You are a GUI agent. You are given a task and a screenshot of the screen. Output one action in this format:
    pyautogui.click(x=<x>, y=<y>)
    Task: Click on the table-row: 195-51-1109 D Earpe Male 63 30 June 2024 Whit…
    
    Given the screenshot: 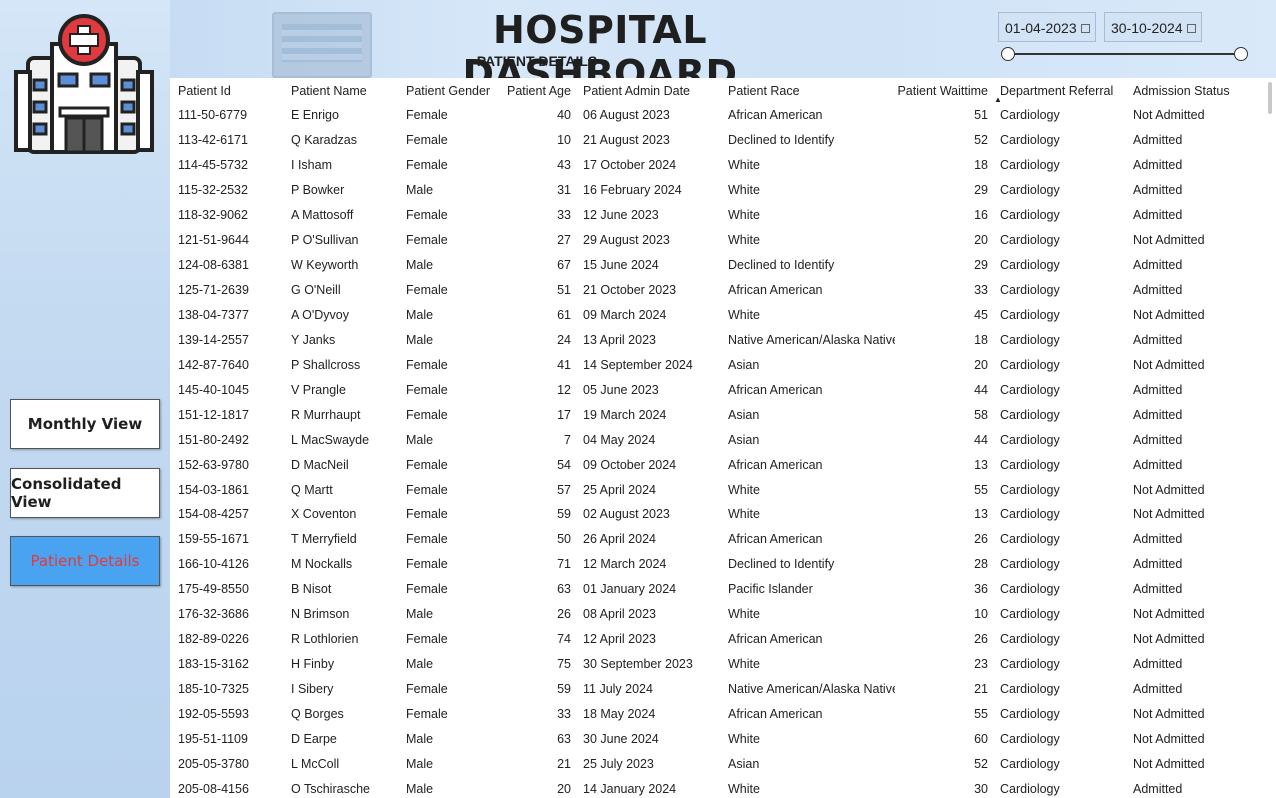 What is the action you would take?
    pyautogui.click(x=717, y=738)
    